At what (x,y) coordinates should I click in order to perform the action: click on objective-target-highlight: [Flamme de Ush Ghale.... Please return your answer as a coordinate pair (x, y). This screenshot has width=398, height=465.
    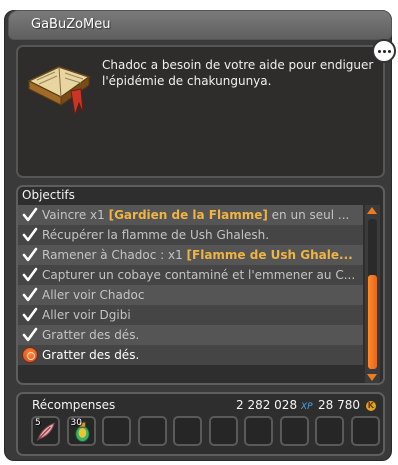
    Looking at the image, I should click on (269, 255).